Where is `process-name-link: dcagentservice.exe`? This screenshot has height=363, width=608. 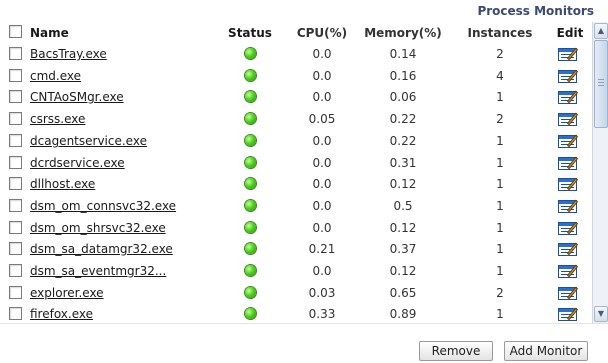
process-name-link: dcagentservice.exe is located at coordinates (88, 141).